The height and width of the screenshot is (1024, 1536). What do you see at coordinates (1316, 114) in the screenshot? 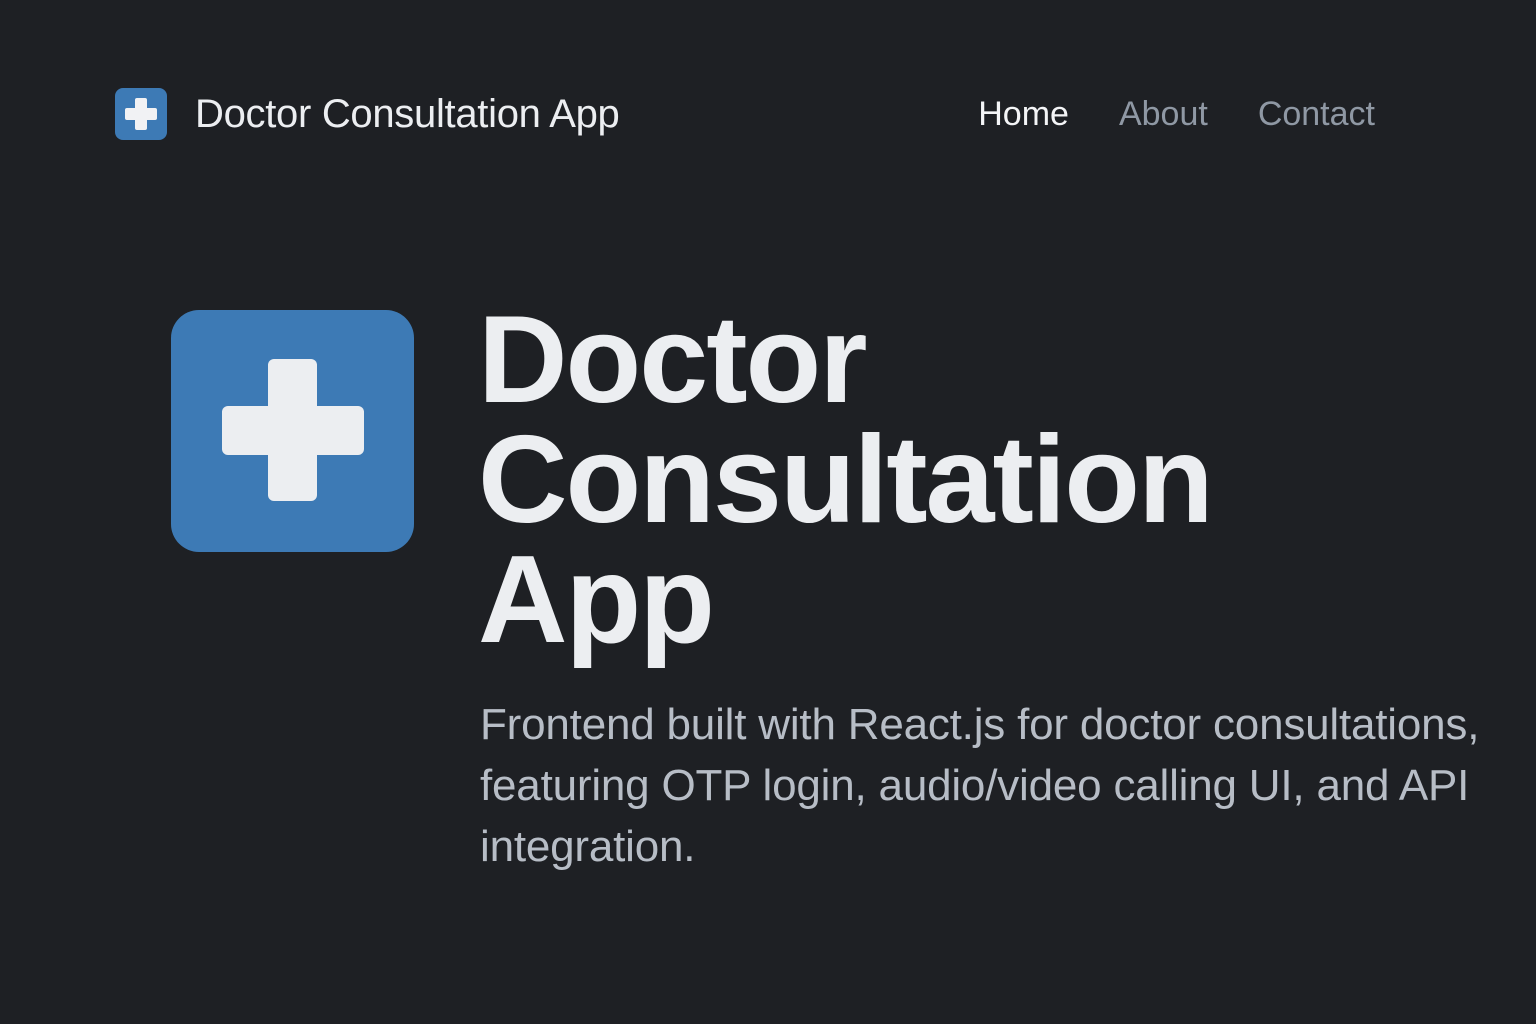
I see `nav-contact-link: Contact` at bounding box center [1316, 114].